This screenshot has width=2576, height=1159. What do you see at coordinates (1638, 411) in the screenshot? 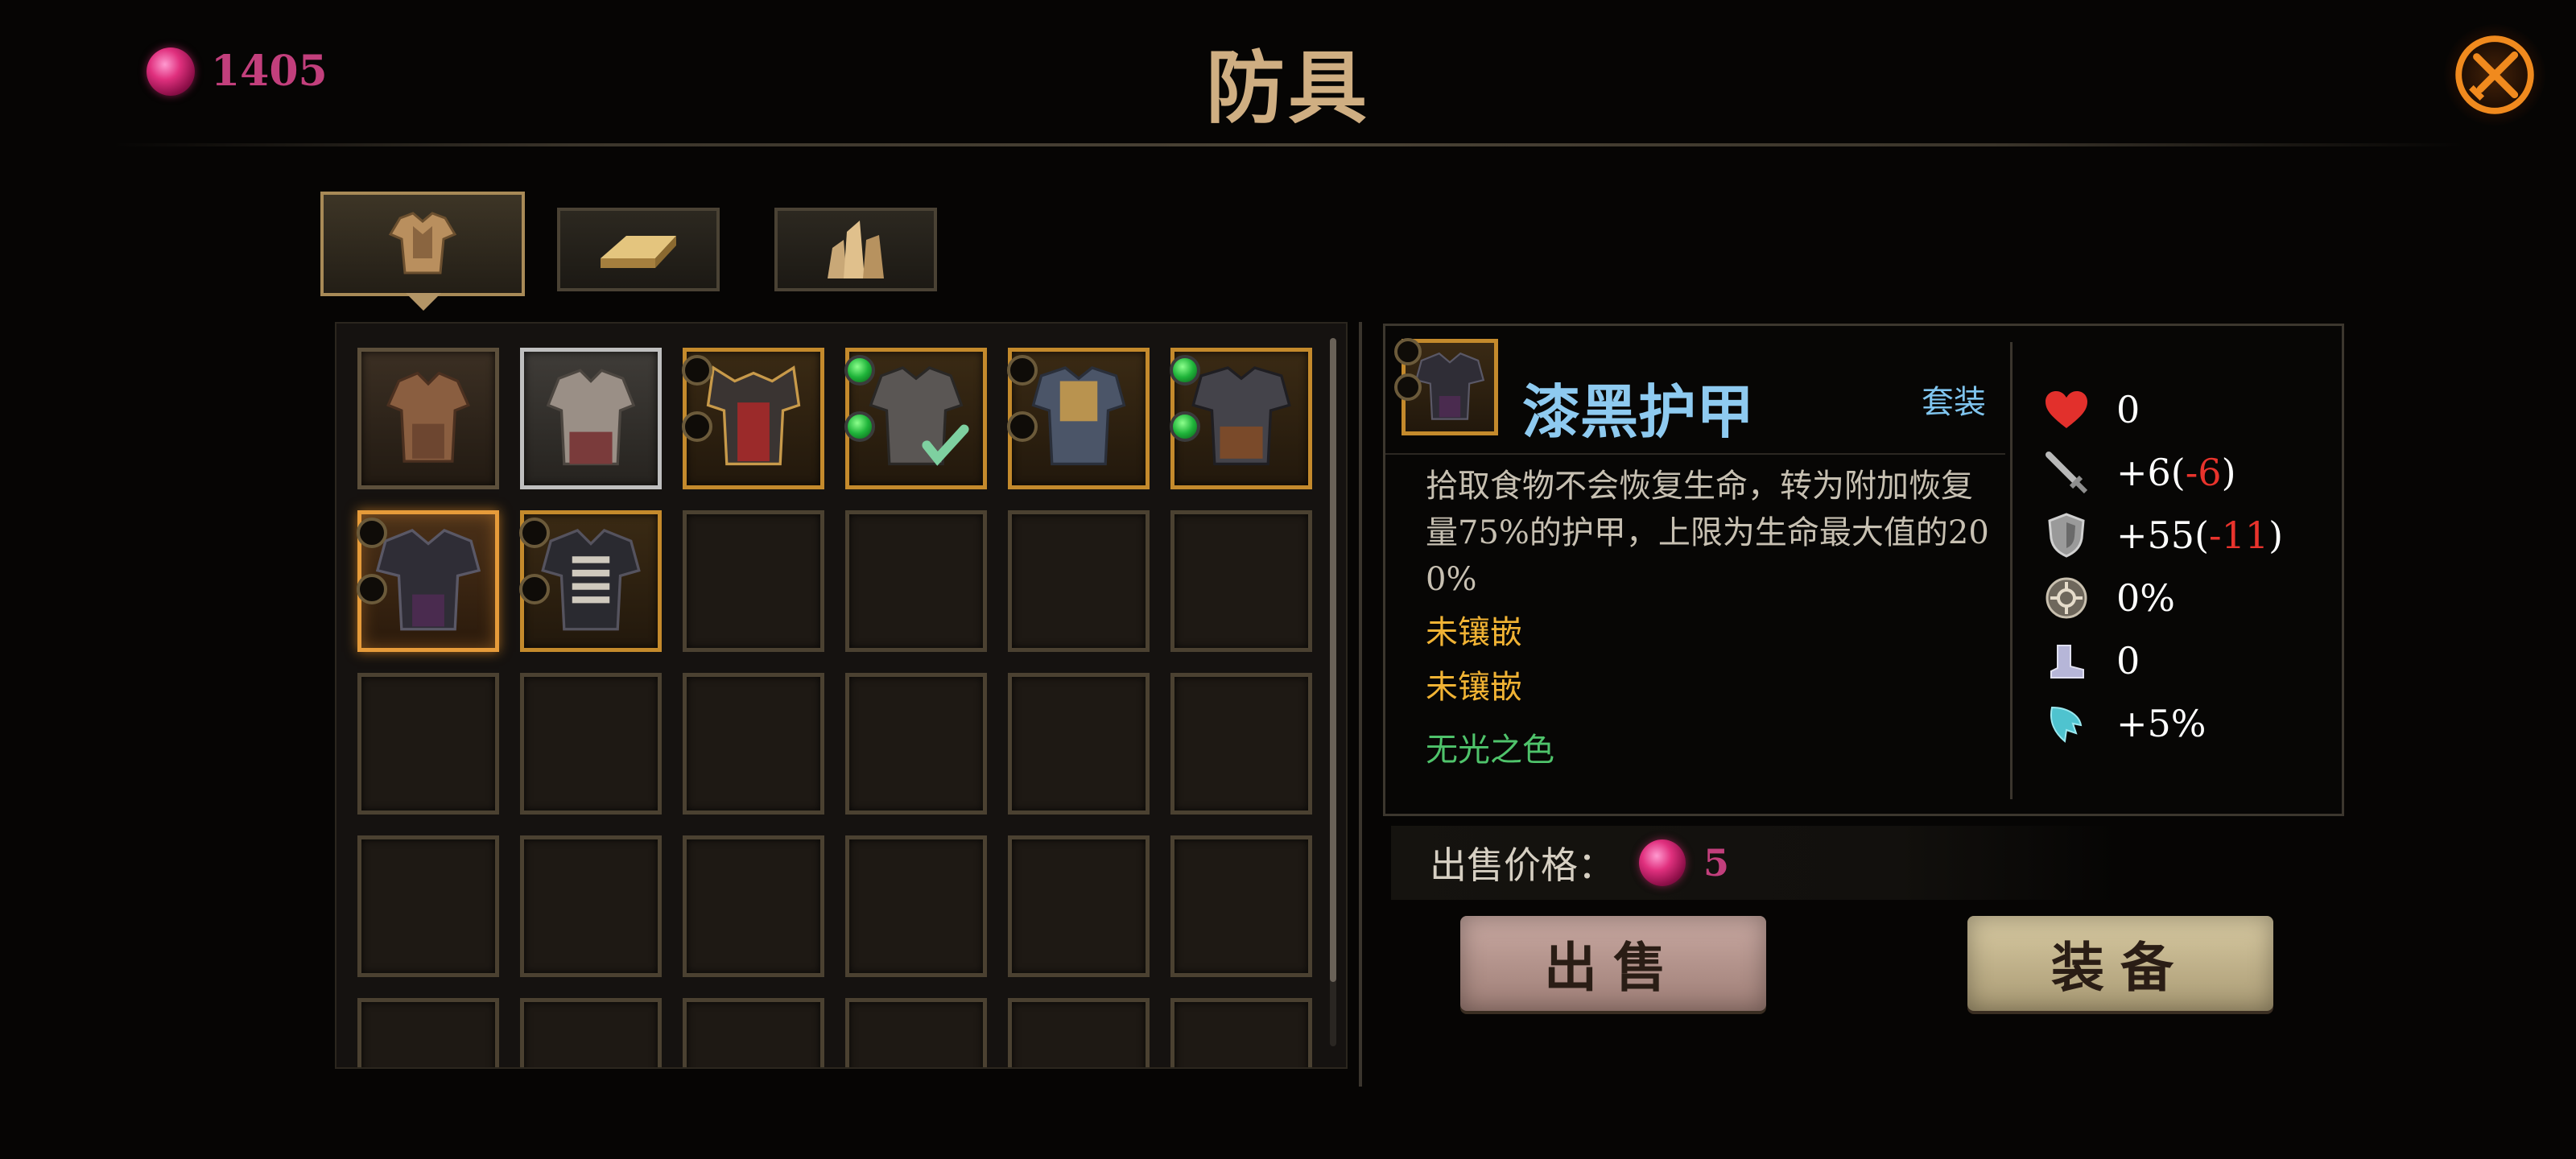
I see `item-name: 漆黑护甲` at bounding box center [1638, 411].